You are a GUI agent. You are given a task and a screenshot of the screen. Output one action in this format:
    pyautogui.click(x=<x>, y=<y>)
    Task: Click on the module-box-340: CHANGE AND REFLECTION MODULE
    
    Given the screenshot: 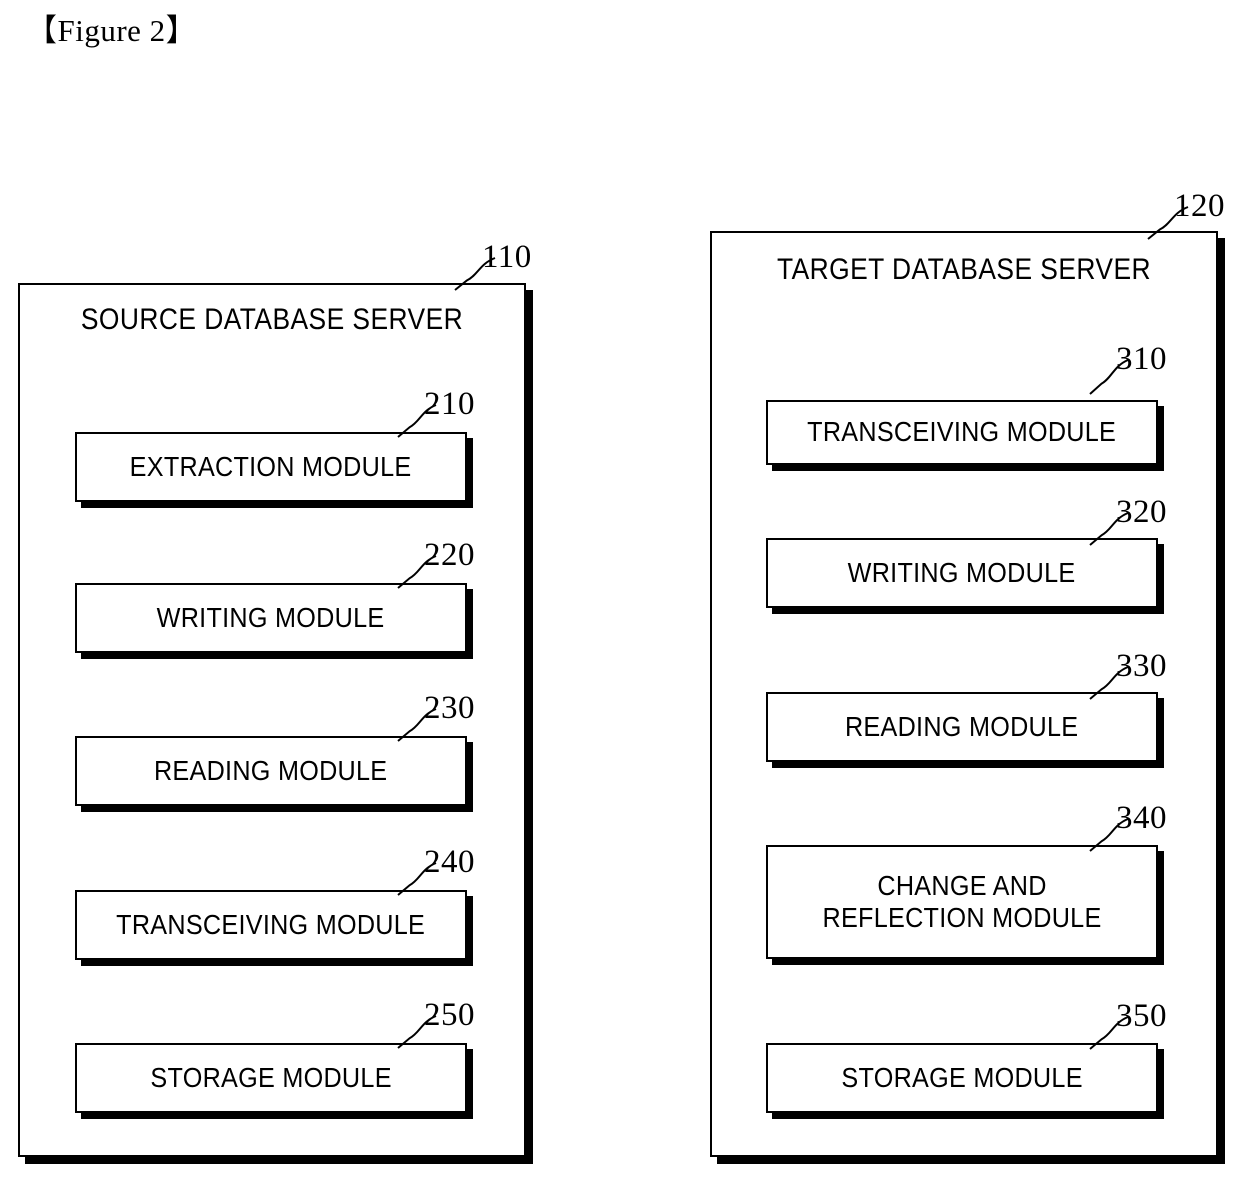 What is the action you would take?
    pyautogui.click(x=962, y=902)
    